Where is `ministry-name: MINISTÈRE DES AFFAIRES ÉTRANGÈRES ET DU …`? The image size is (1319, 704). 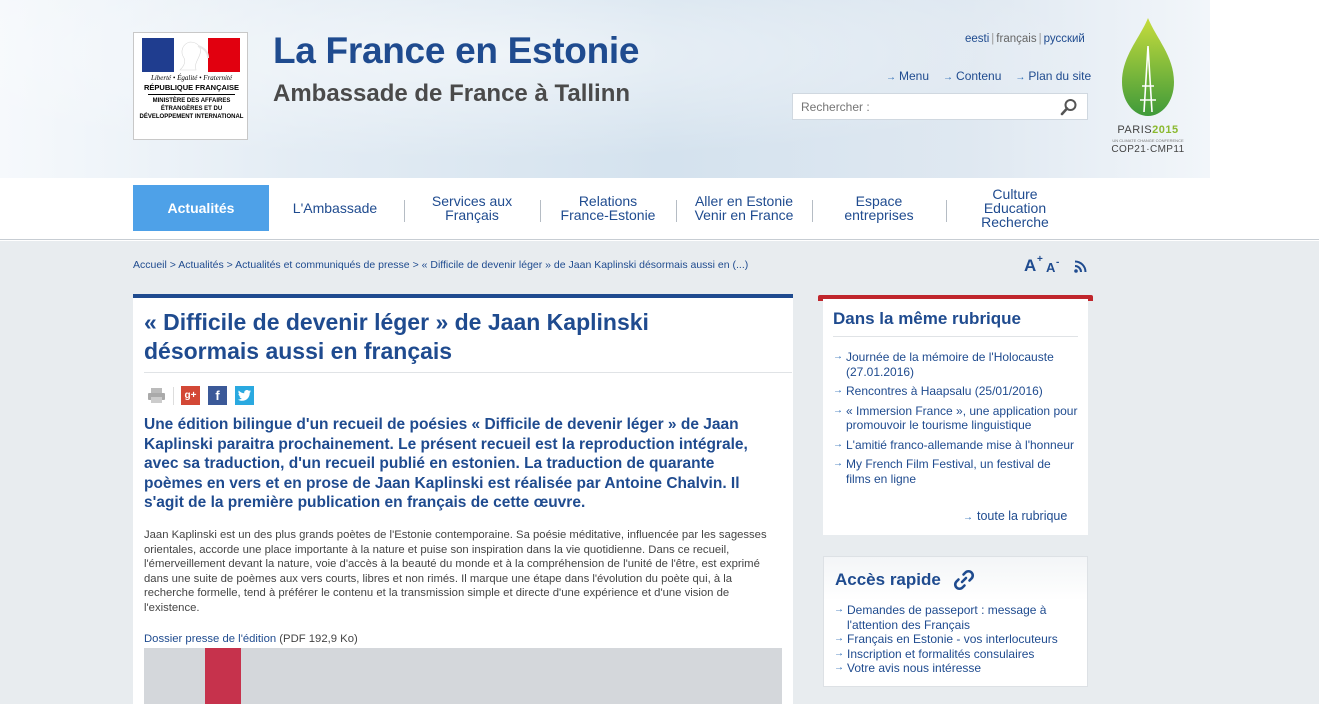
ministry-name: MINISTÈRE DES AFFAIRES ÉTRANGÈRES ET DU … is located at coordinates (191, 109).